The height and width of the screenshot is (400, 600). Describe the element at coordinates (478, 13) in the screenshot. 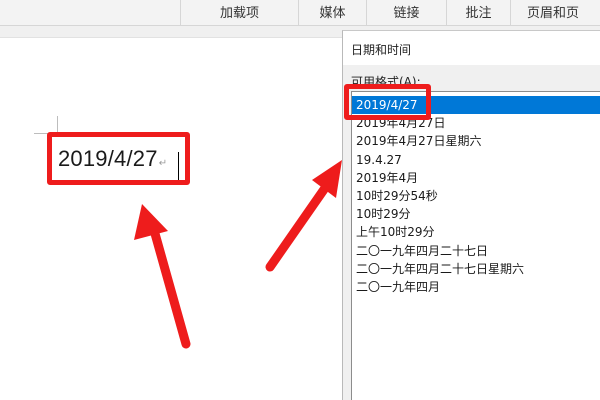

I see `ribbon-group-comments: 批注` at that location.